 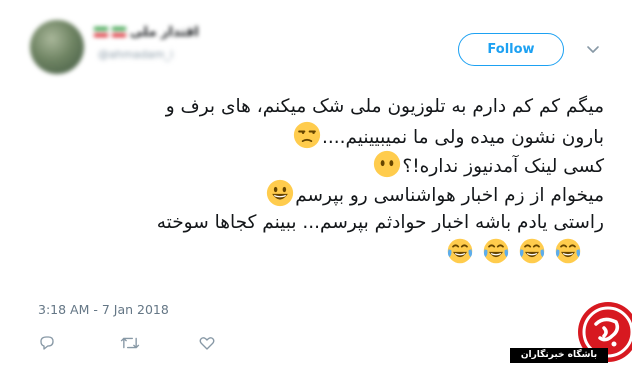 What do you see at coordinates (103, 309) in the screenshot?
I see `tweet-timestamp: 3:18 AM - 7 Jan 2018` at bounding box center [103, 309].